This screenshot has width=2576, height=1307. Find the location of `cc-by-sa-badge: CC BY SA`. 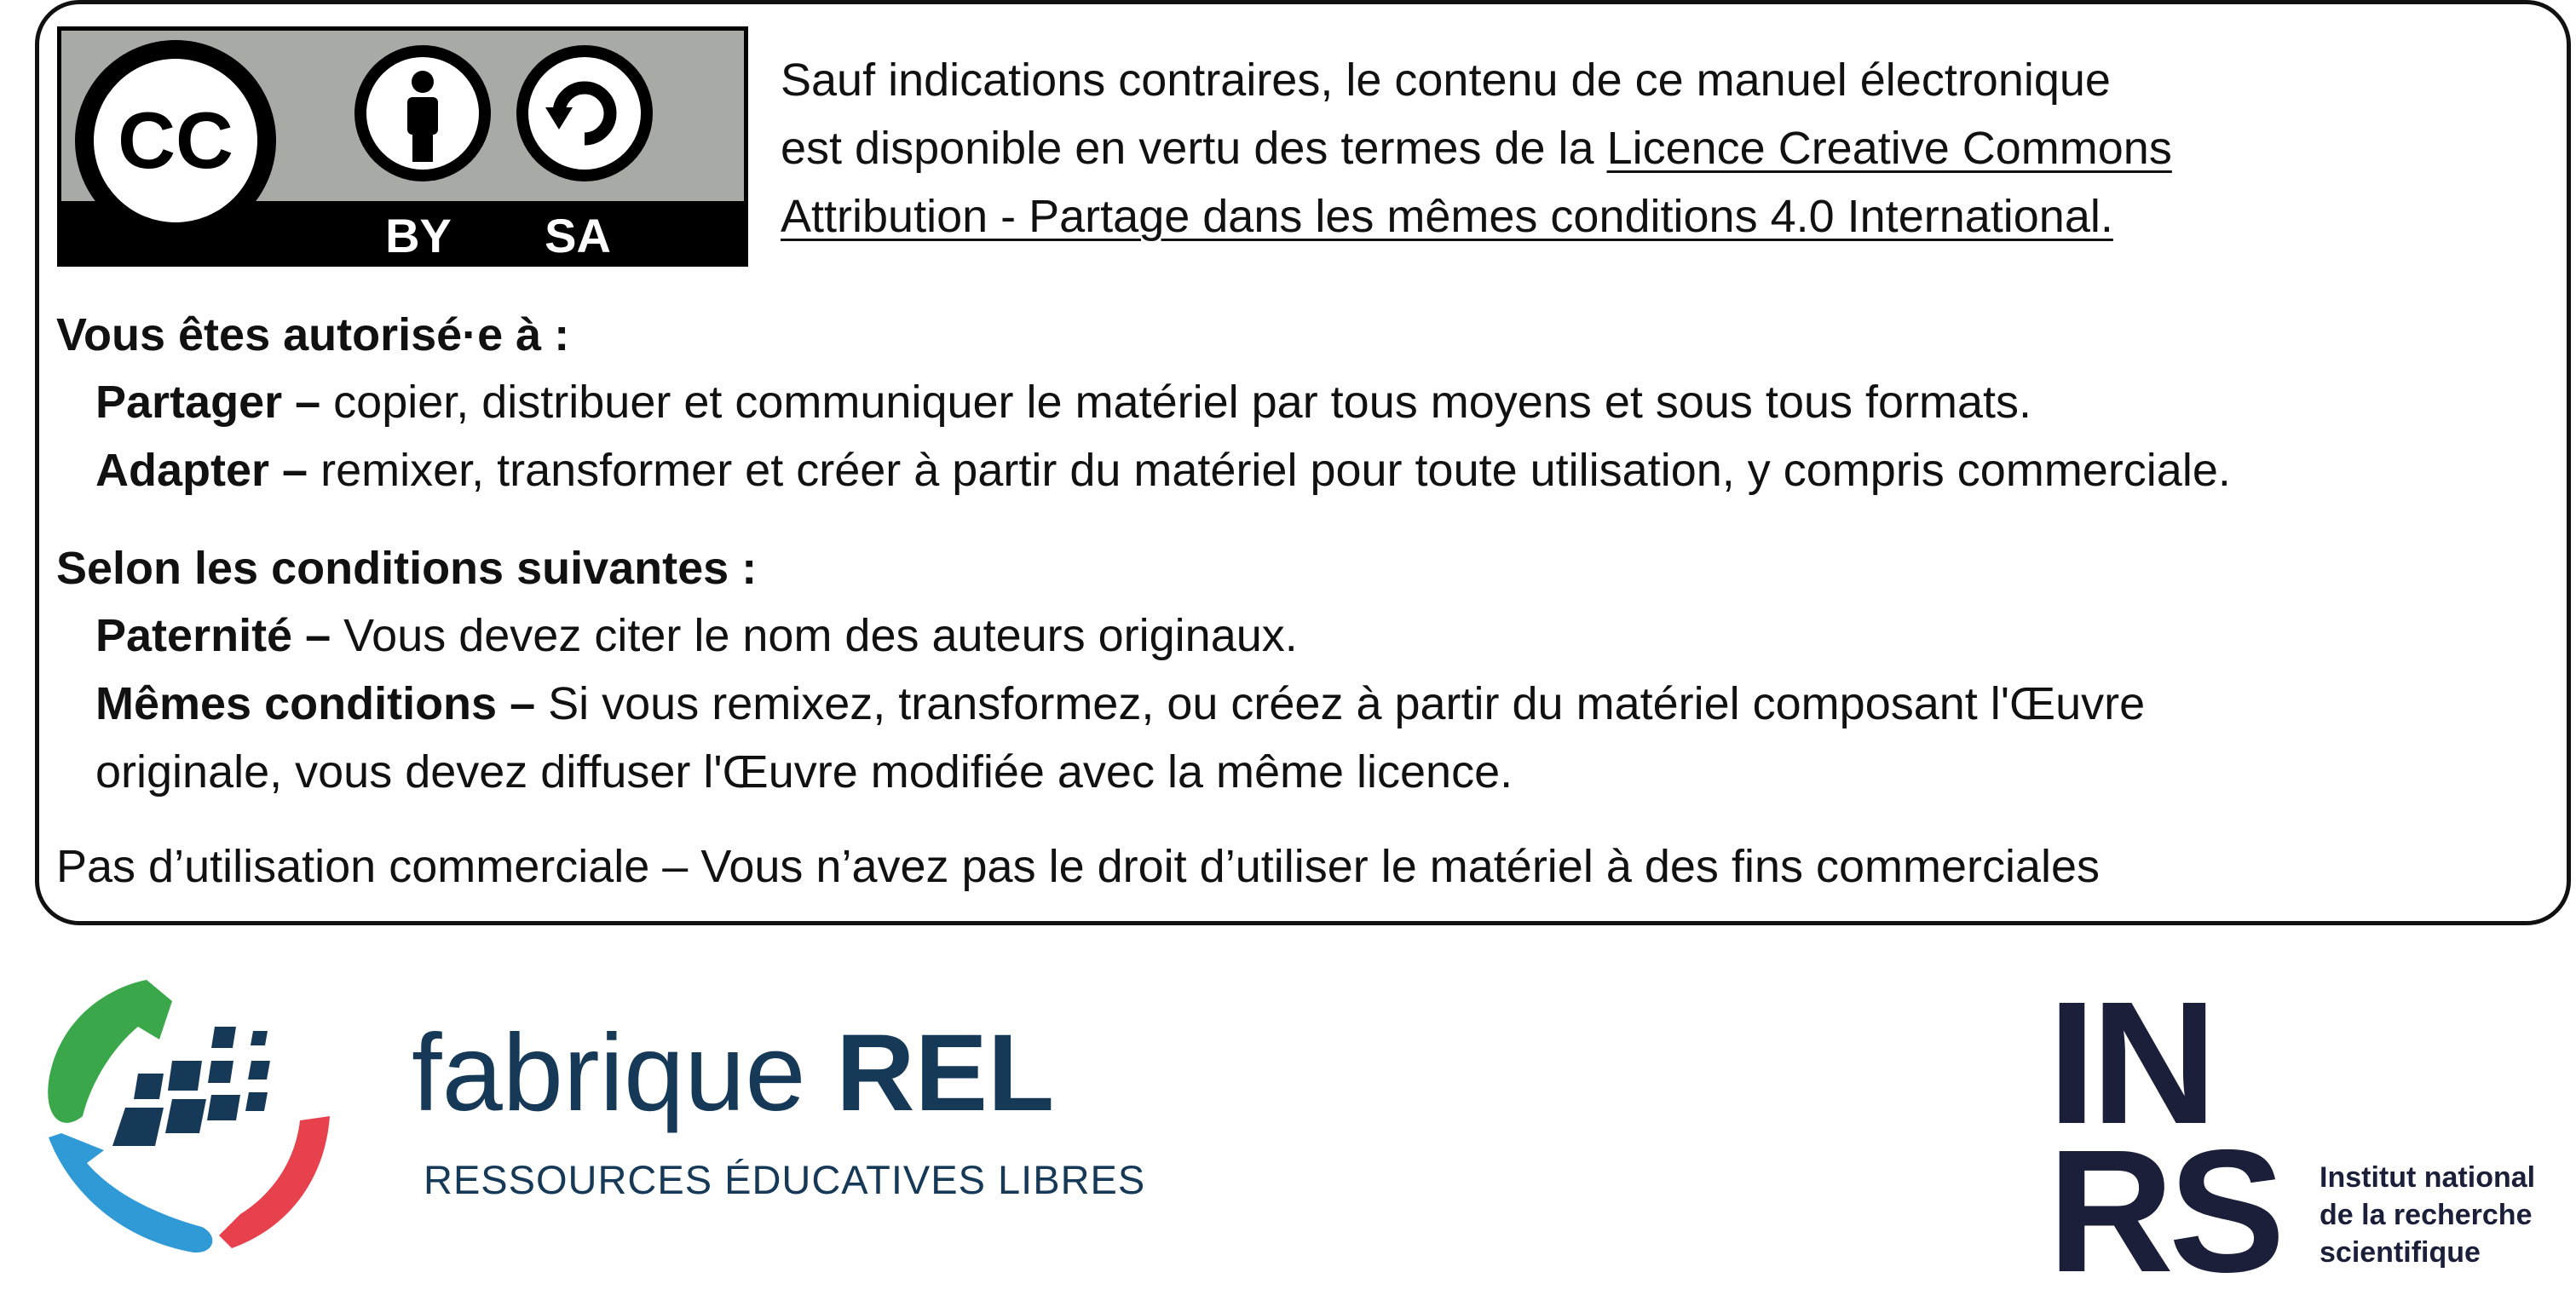

cc-by-sa-badge: CC BY SA is located at coordinates (402, 147).